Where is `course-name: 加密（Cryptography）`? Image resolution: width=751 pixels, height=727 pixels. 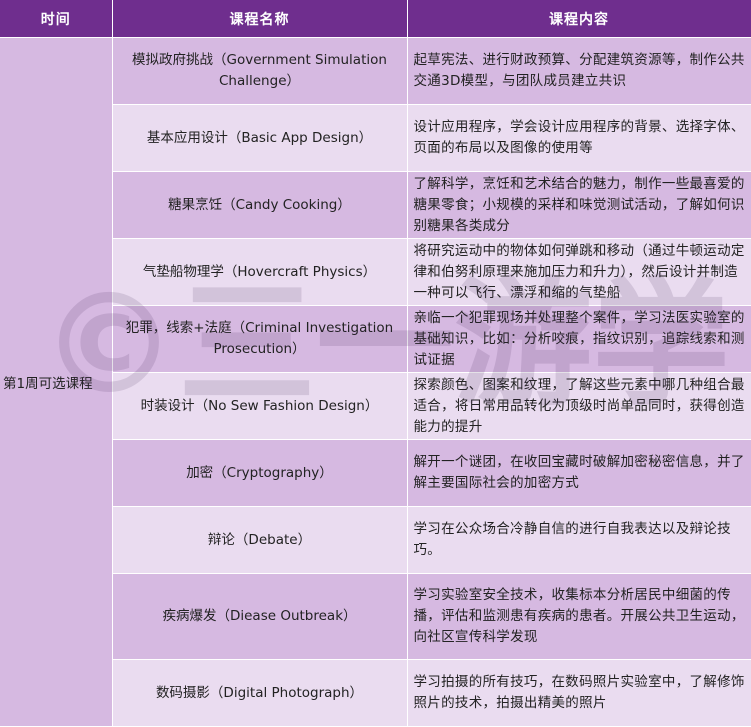 course-name: 加密（Cryptography） is located at coordinates (260, 473).